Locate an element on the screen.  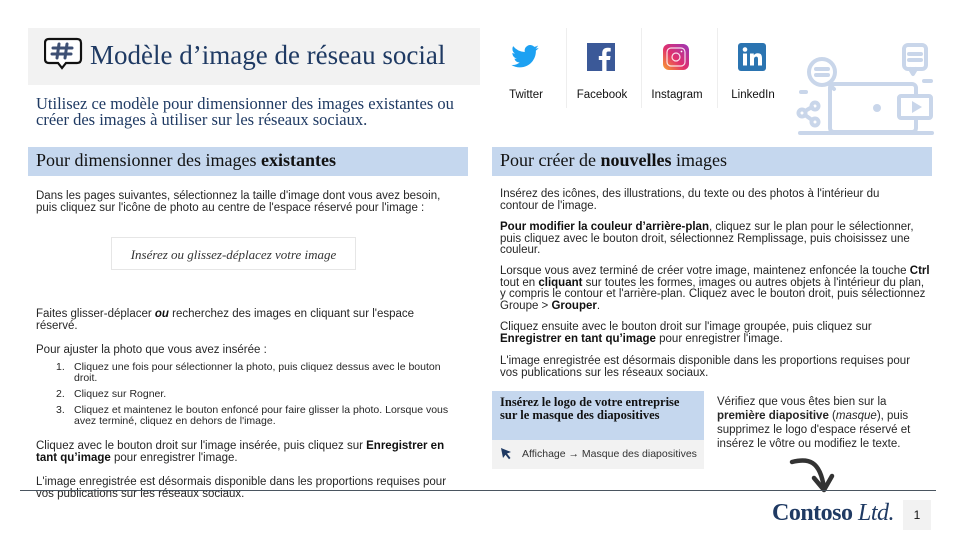
bold-text: Ctrl is located at coordinates (919, 271).